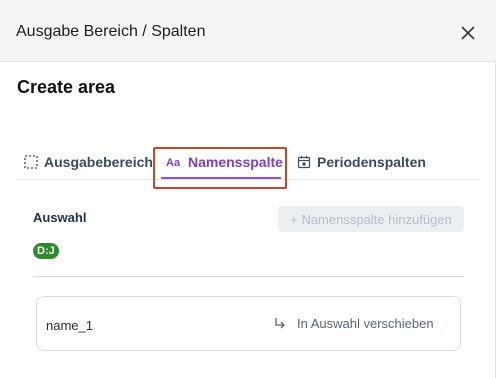 This screenshot has height=378, width=496. I want to click on item-name: name_1, so click(69, 325).